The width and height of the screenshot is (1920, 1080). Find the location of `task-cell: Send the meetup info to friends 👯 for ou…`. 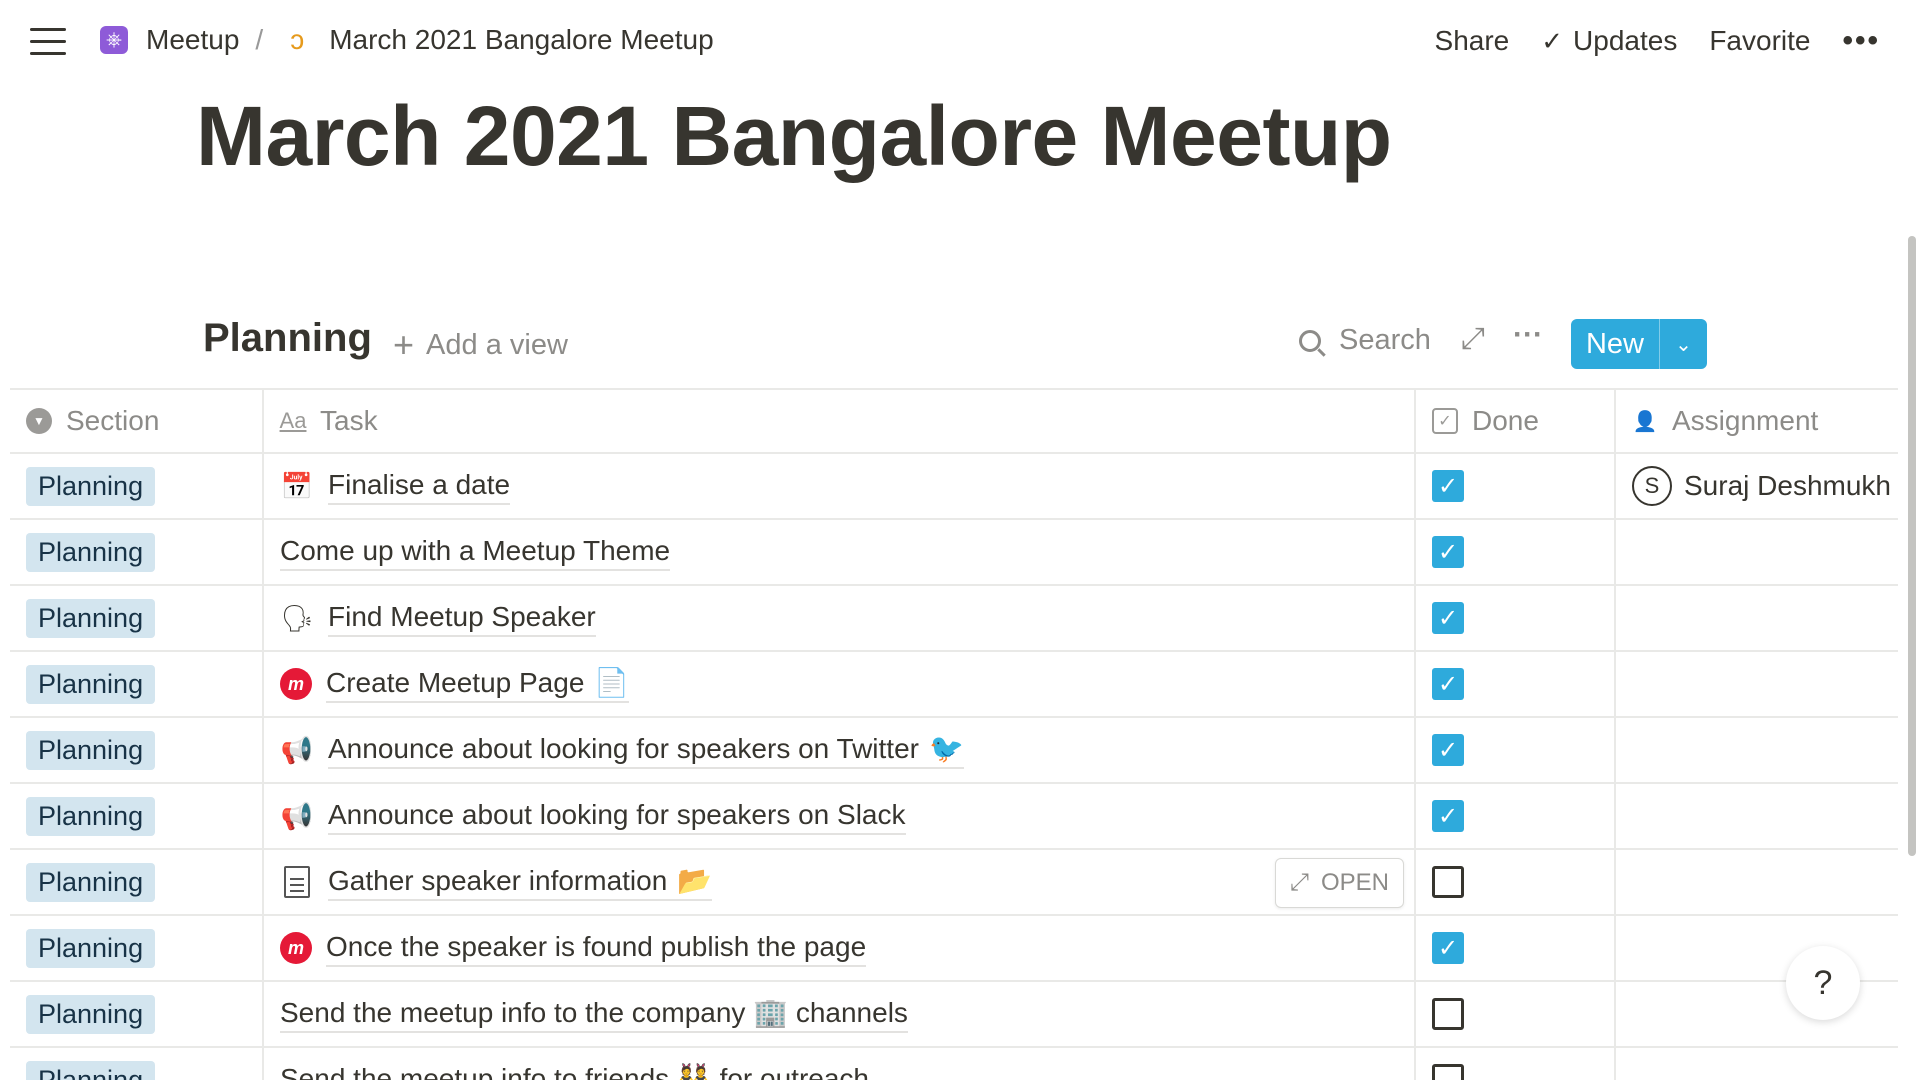

task-cell: Send the meetup info to friends 👯 for ou… is located at coordinates (840, 1064).